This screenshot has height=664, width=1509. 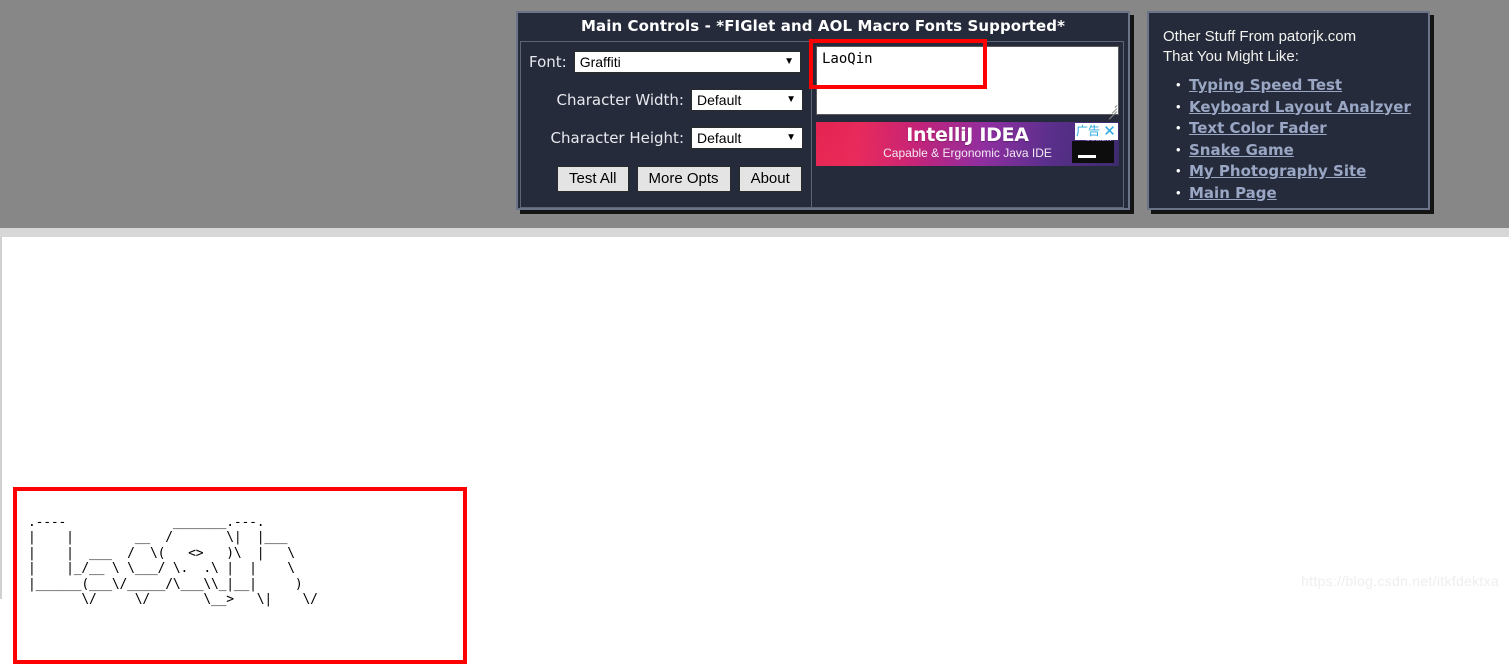 I want to click on character-height-row: Character Height: Default ▼, so click(x=669, y=138).